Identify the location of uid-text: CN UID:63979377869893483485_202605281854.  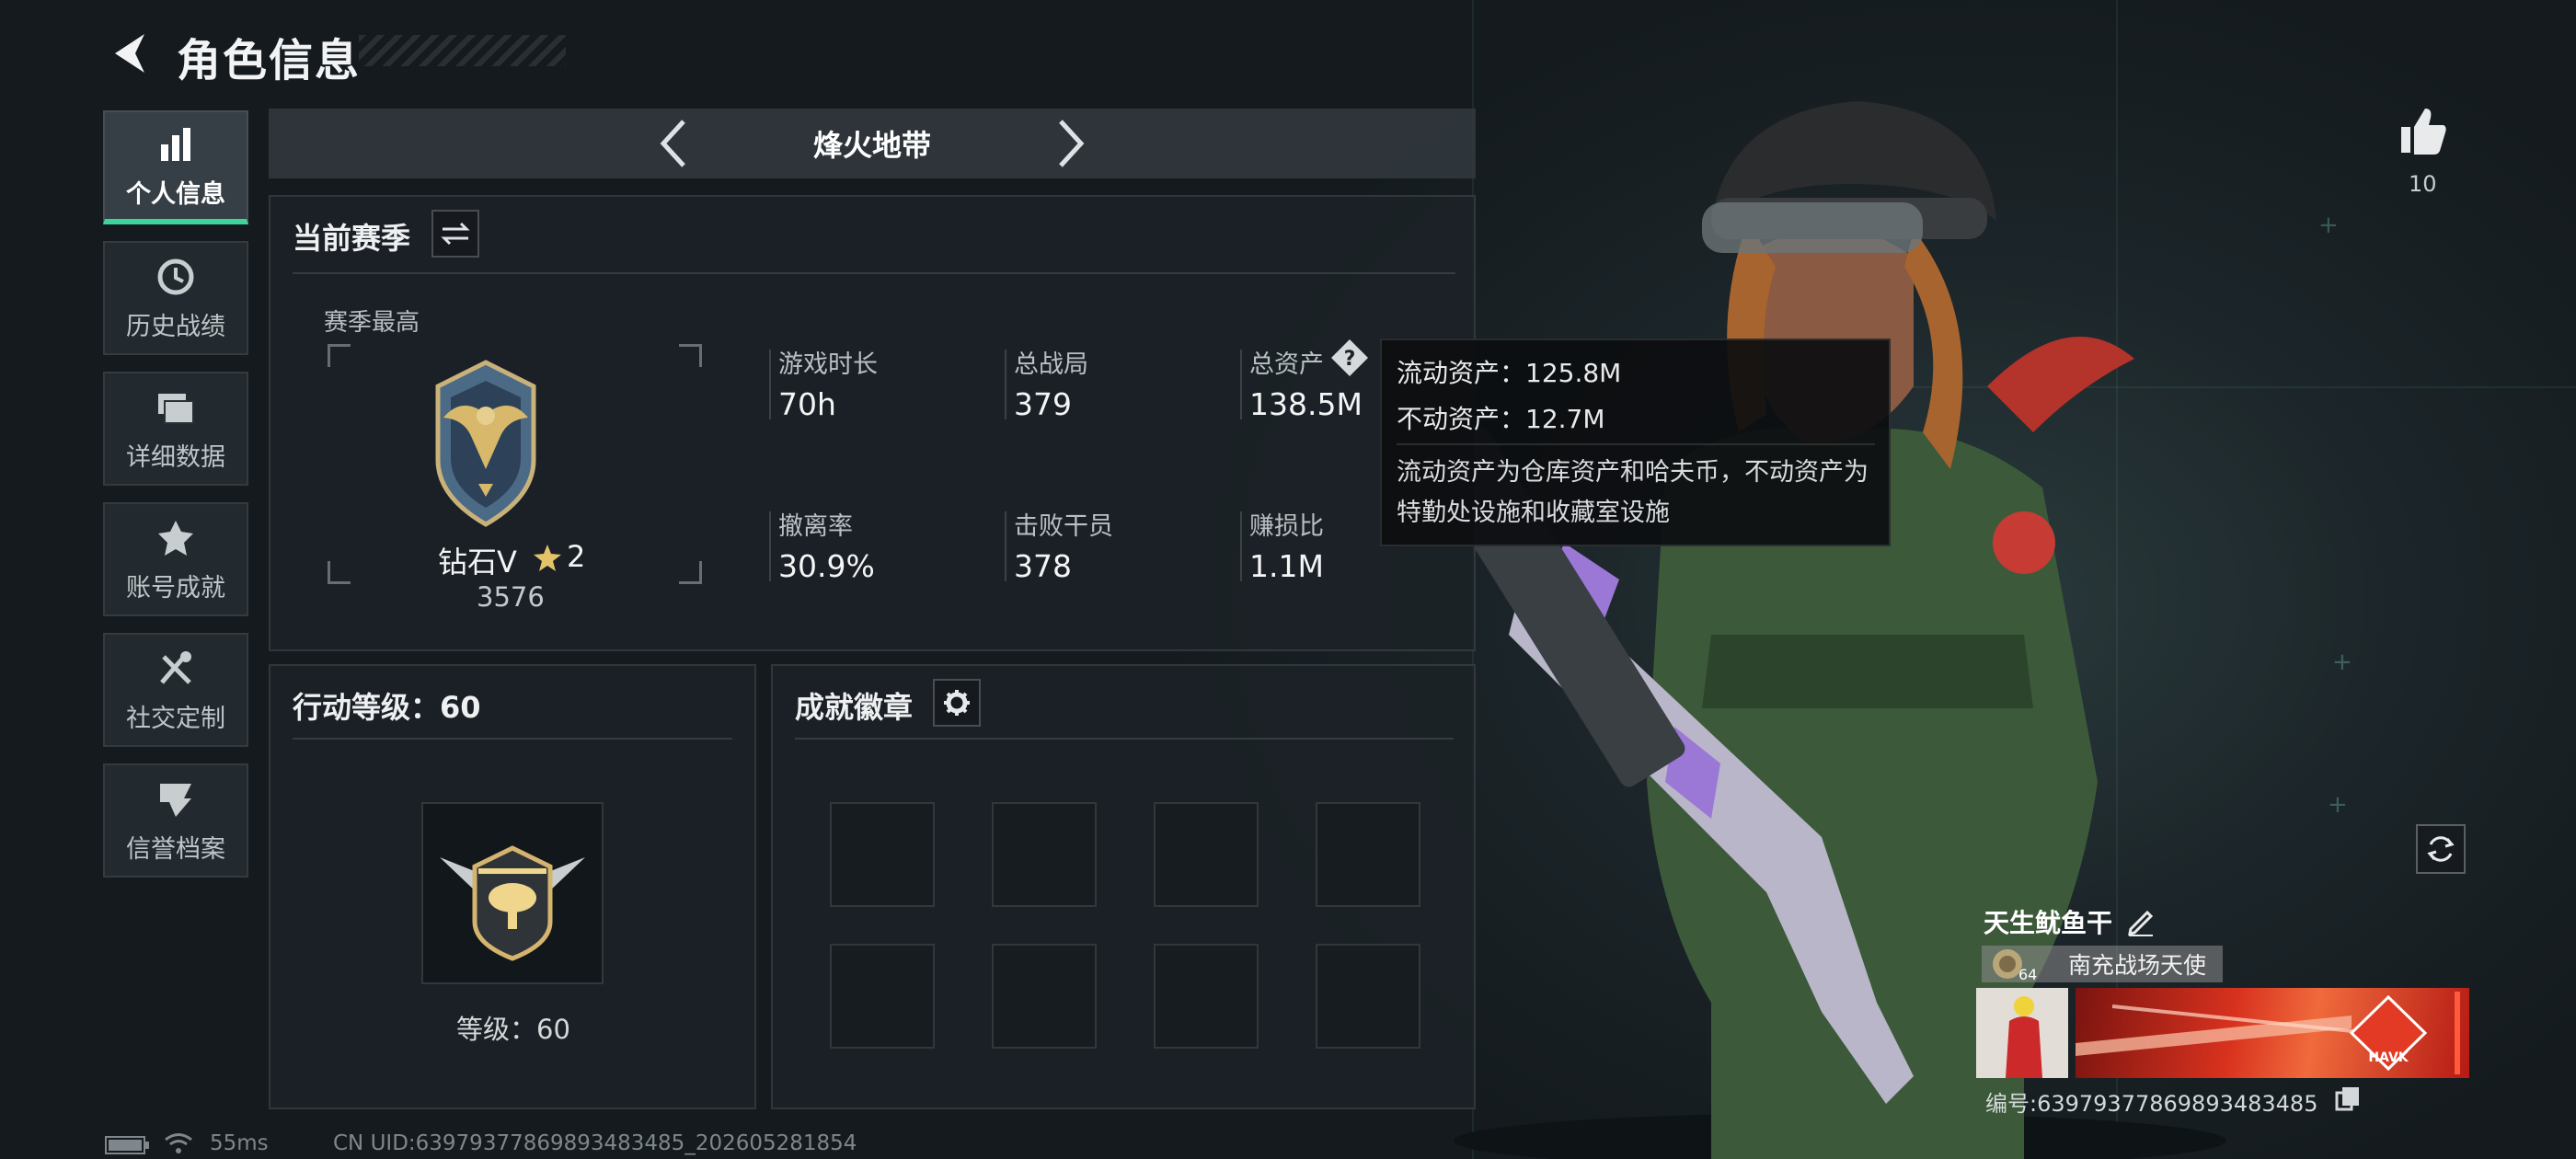
(595, 1143).